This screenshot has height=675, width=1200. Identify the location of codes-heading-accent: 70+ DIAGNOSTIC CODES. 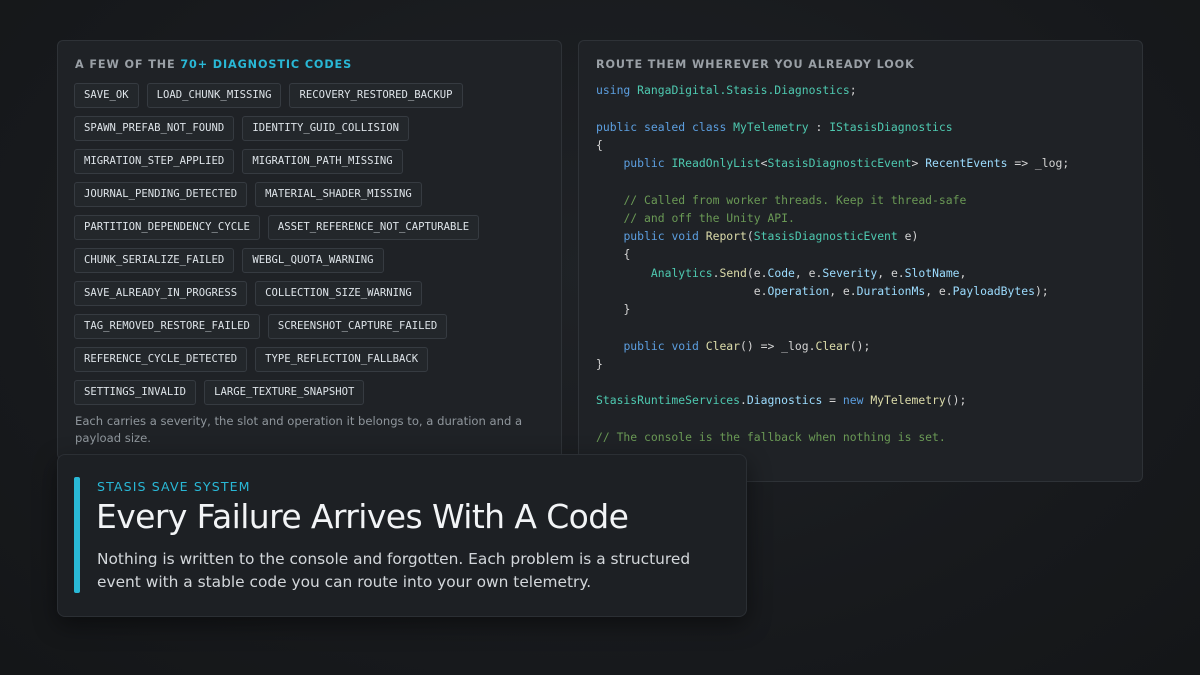
(266, 64).